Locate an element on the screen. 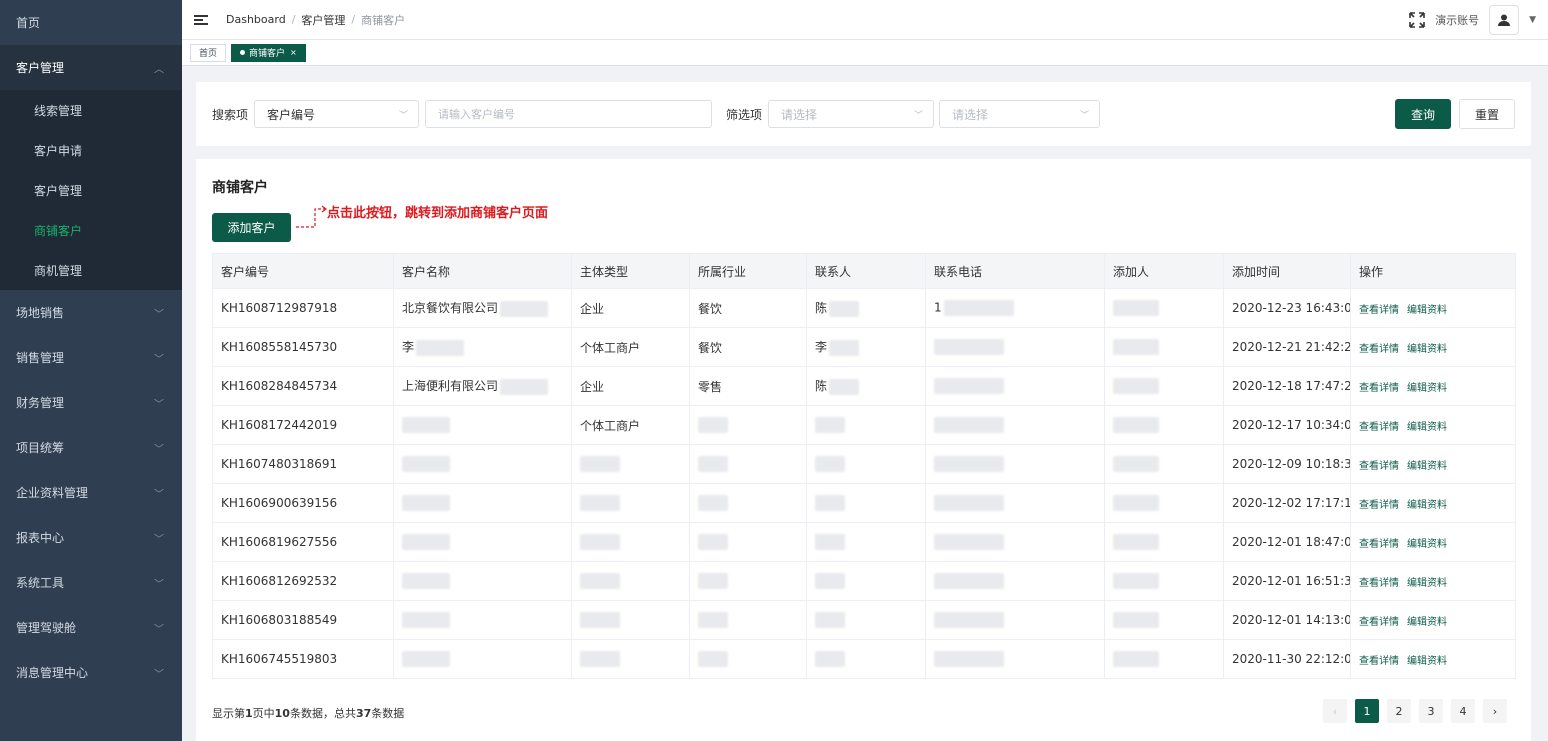 The width and height of the screenshot is (1548, 741). cell-actions: 查看详情 编辑资料 is located at coordinates (1433, 542).